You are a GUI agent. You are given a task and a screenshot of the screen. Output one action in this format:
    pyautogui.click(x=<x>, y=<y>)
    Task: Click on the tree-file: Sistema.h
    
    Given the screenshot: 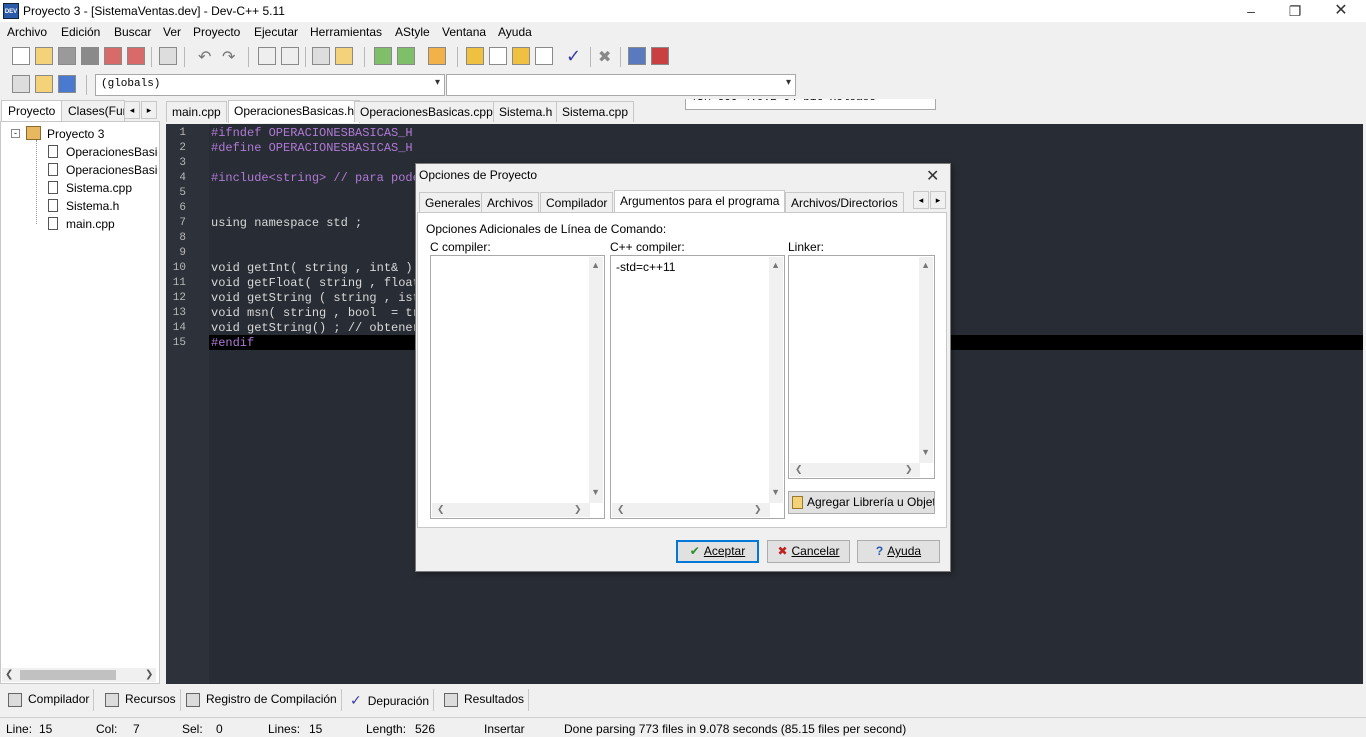 What is the action you would take?
    pyautogui.click(x=92, y=206)
    